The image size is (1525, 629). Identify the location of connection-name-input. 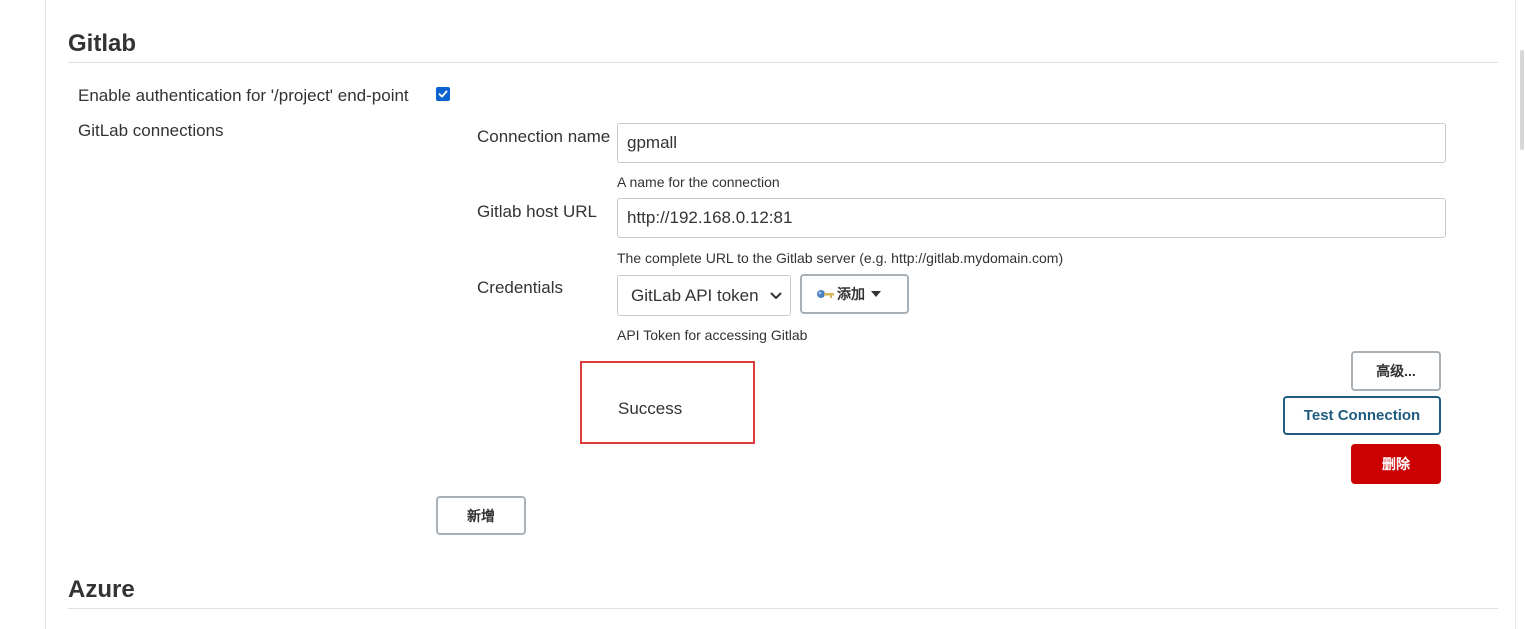
(1031, 143).